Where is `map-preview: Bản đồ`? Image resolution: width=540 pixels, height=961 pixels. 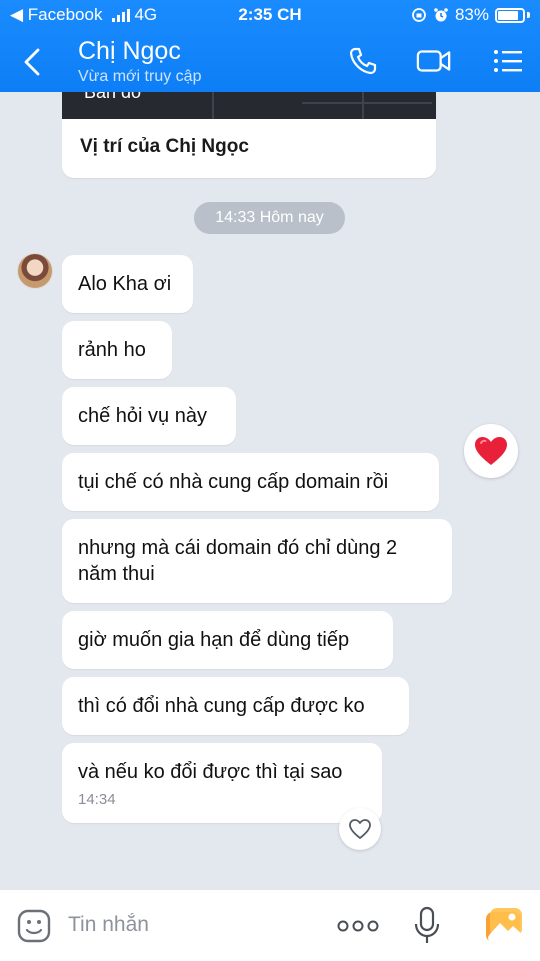
map-preview: Bản đồ is located at coordinates (249, 105).